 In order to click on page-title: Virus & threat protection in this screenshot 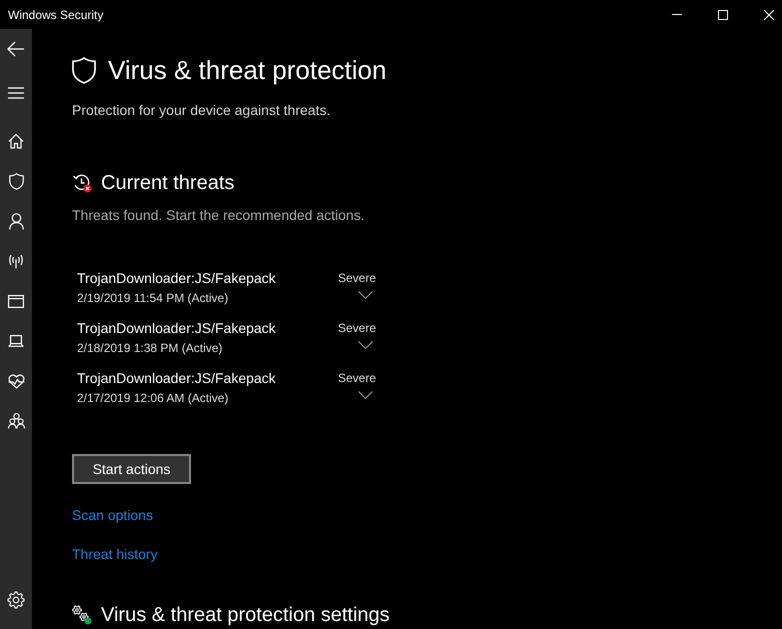, I will do `click(247, 70)`.